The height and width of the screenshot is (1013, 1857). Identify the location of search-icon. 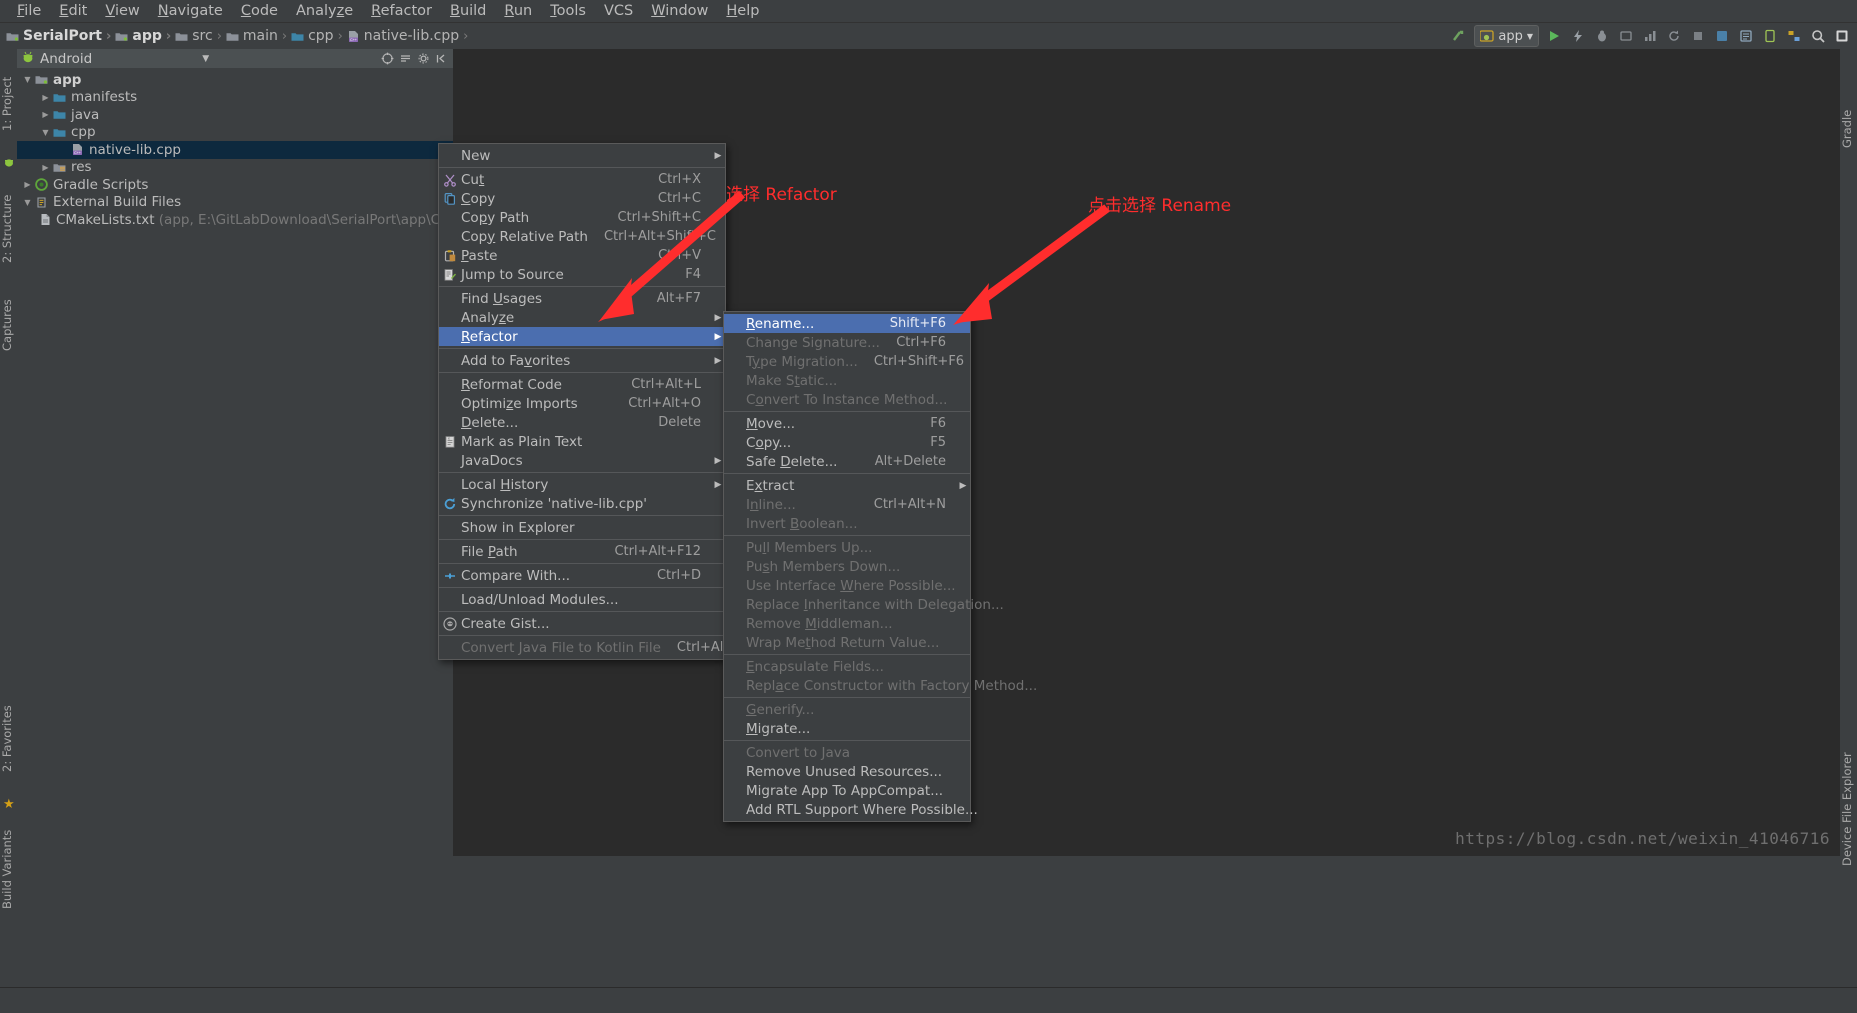
(1818, 36).